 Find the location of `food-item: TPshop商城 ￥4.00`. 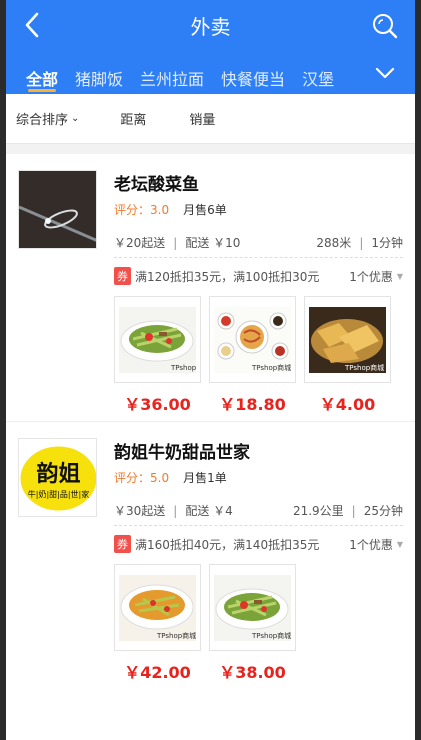

food-item: TPshop商城 ￥4.00 is located at coordinates (347, 356).